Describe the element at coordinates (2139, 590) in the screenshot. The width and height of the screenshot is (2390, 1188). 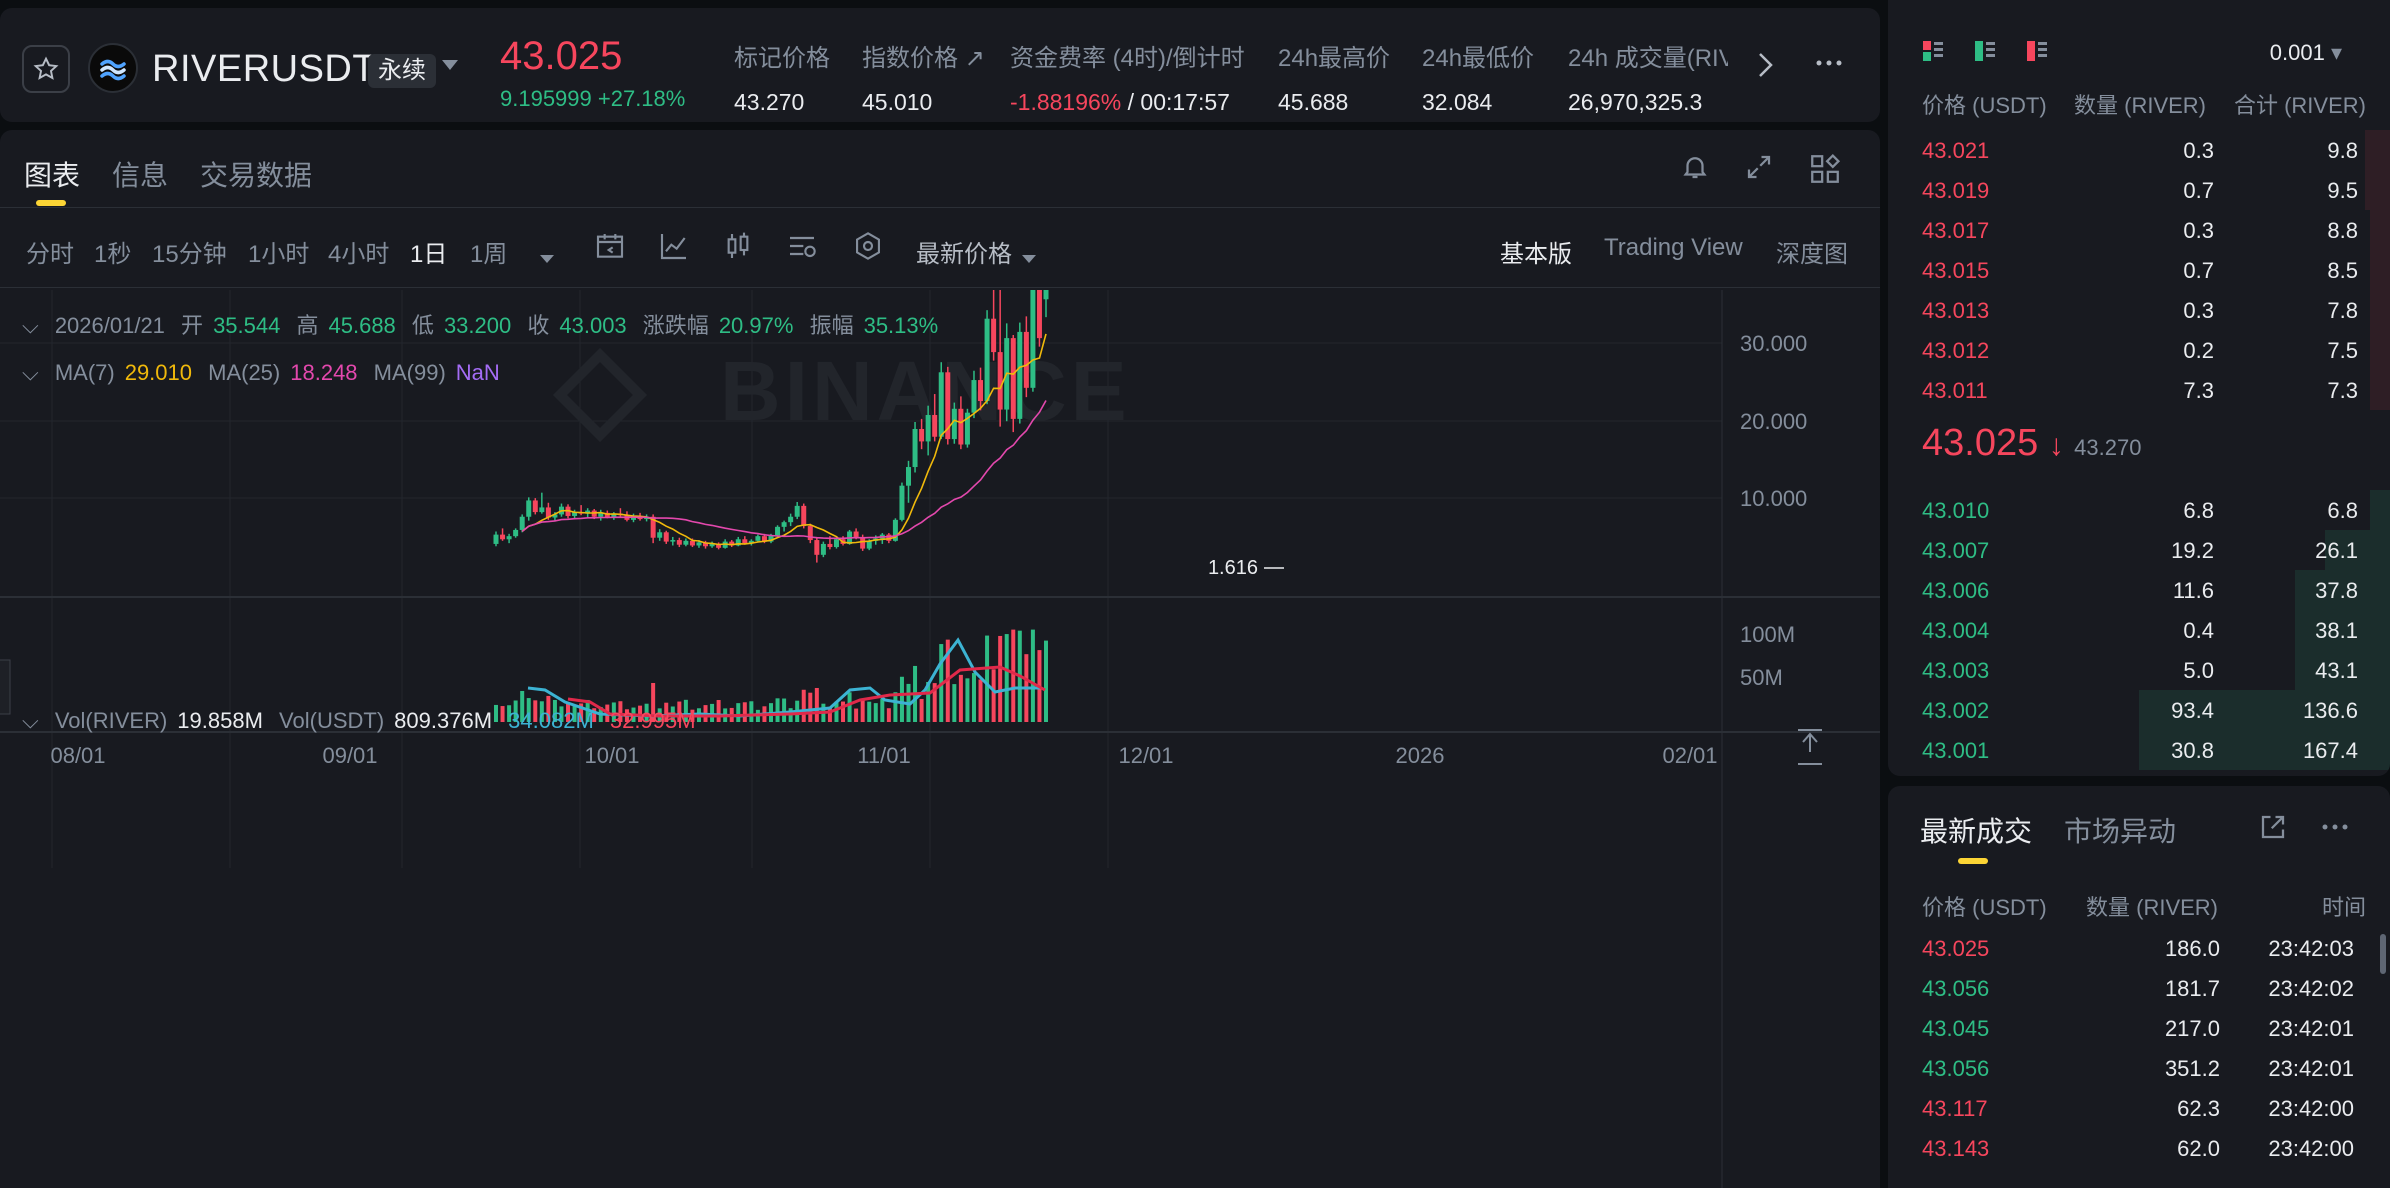
I see `bid-row: 43.006 11.6 37.8` at that location.